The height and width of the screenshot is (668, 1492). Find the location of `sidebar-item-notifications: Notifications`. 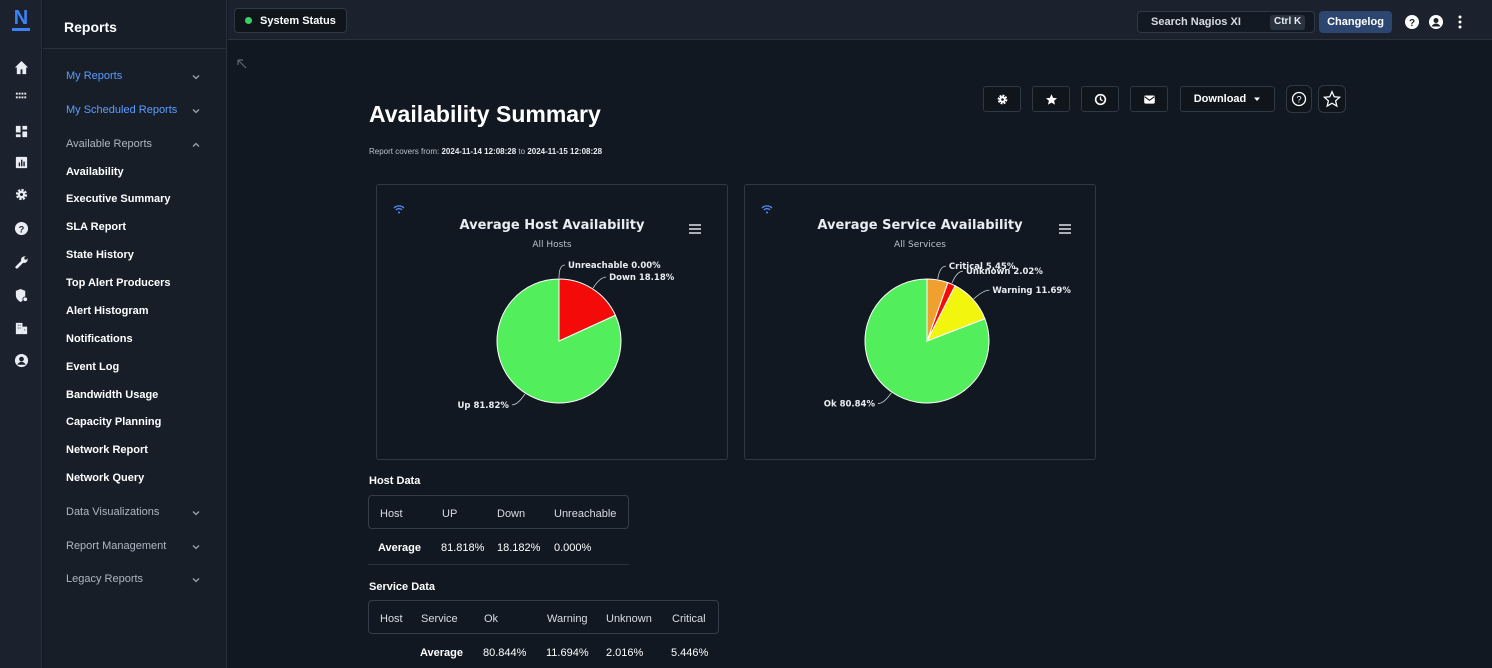

sidebar-item-notifications: Notifications is located at coordinates (99, 339).